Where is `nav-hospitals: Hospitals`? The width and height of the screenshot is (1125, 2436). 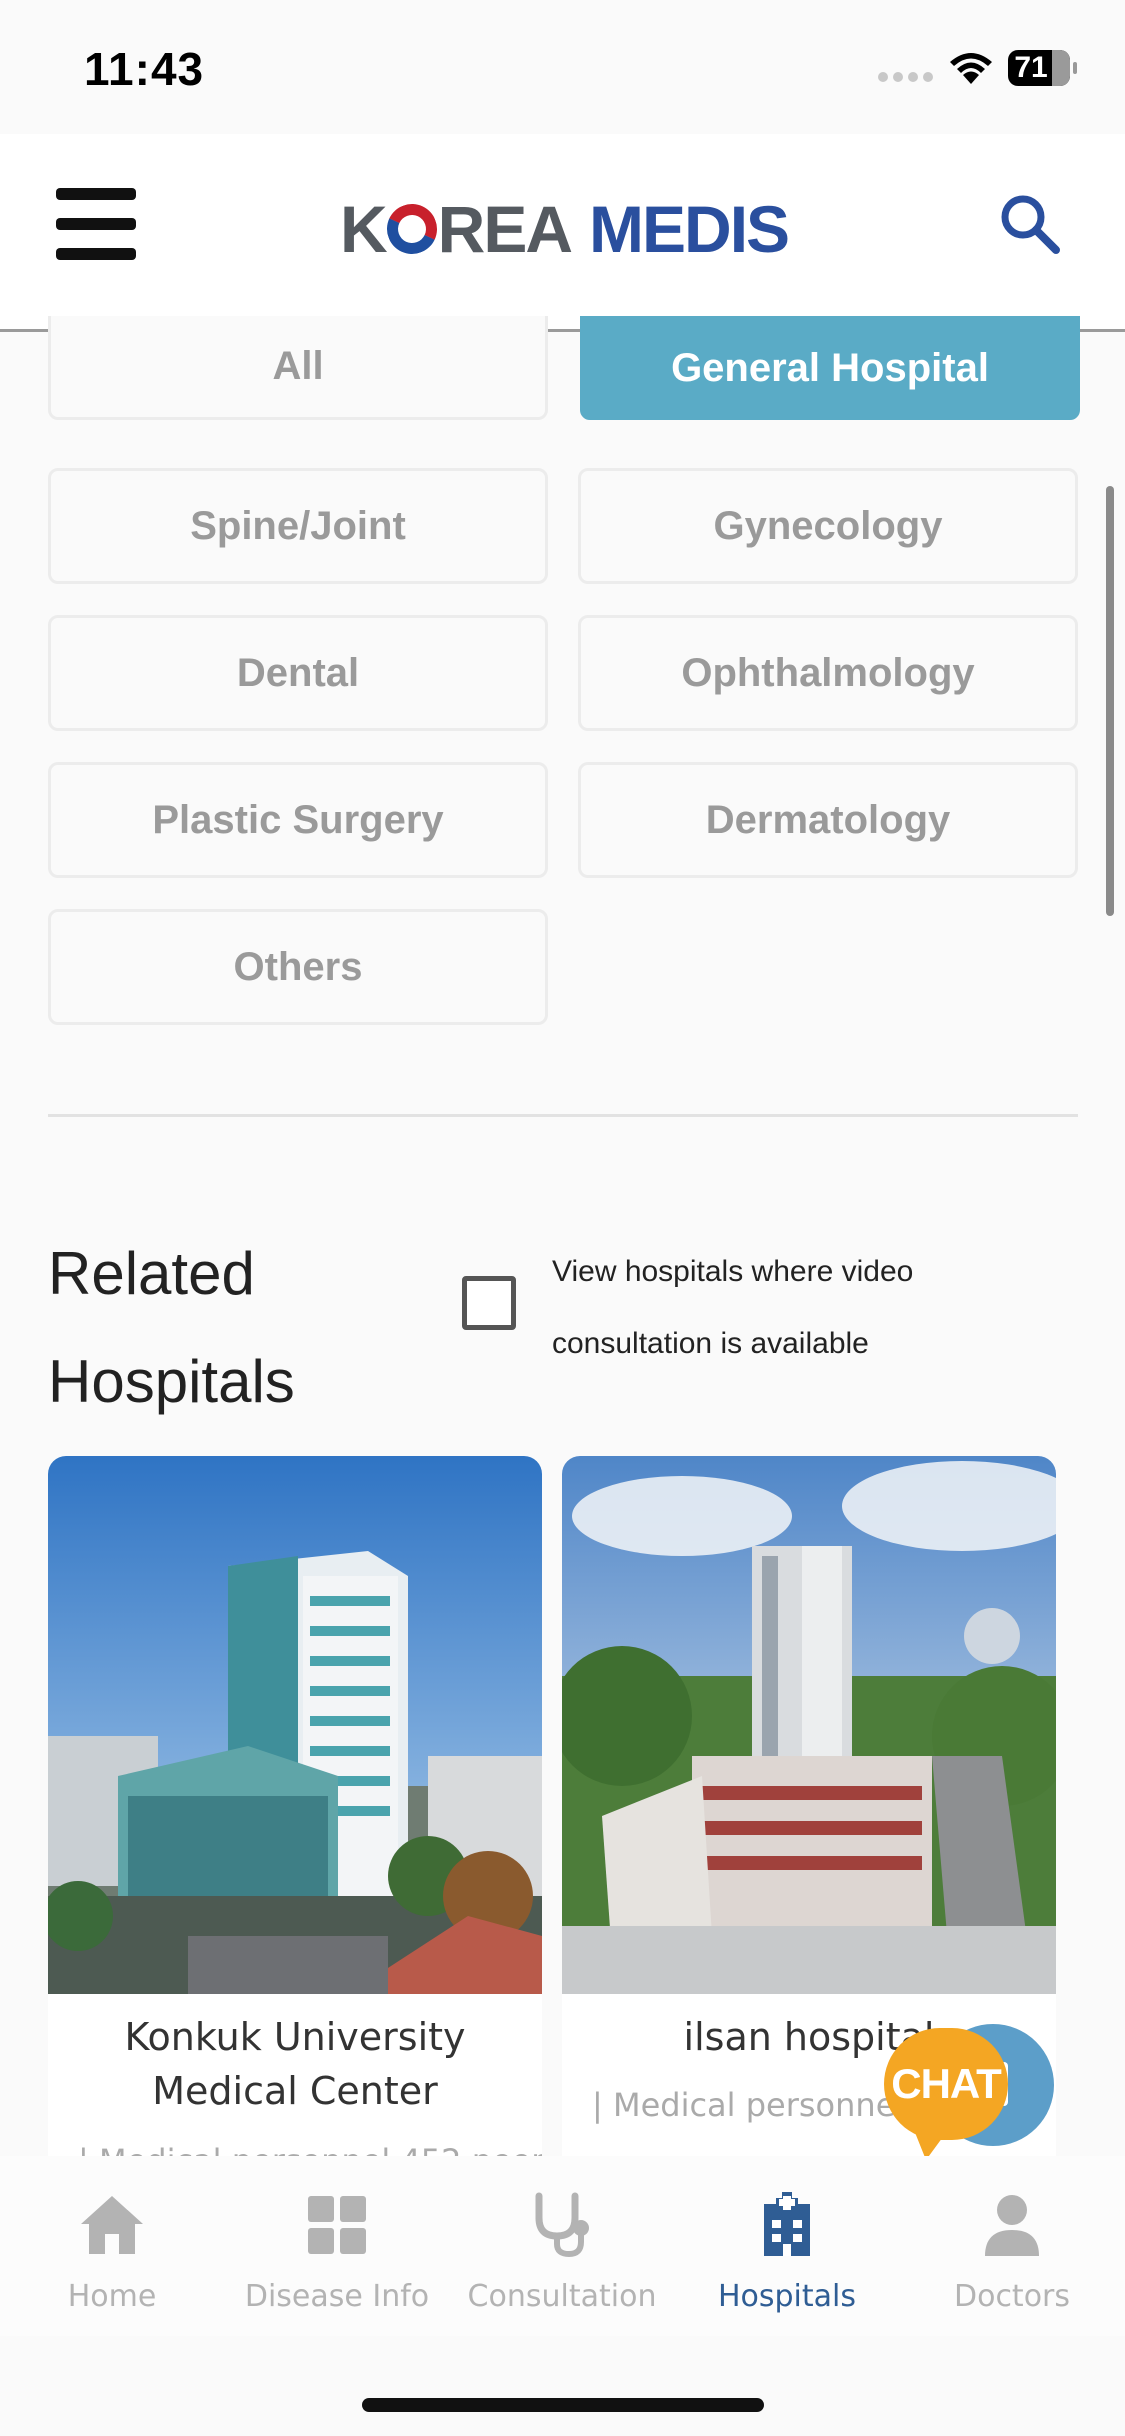 nav-hospitals: Hospitals is located at coordinates (787, 2252).